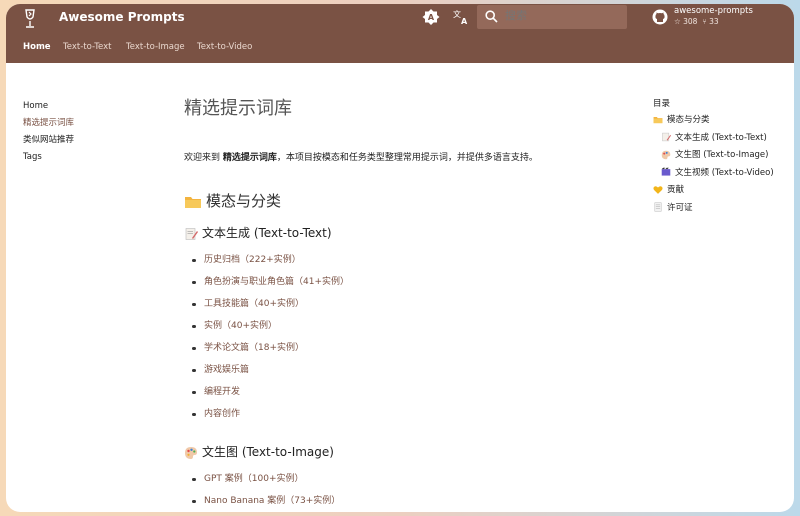 The height and width of the screenshot is (516, 800). I want to click on site-title: Awesome Prompts, so click(122, 17).